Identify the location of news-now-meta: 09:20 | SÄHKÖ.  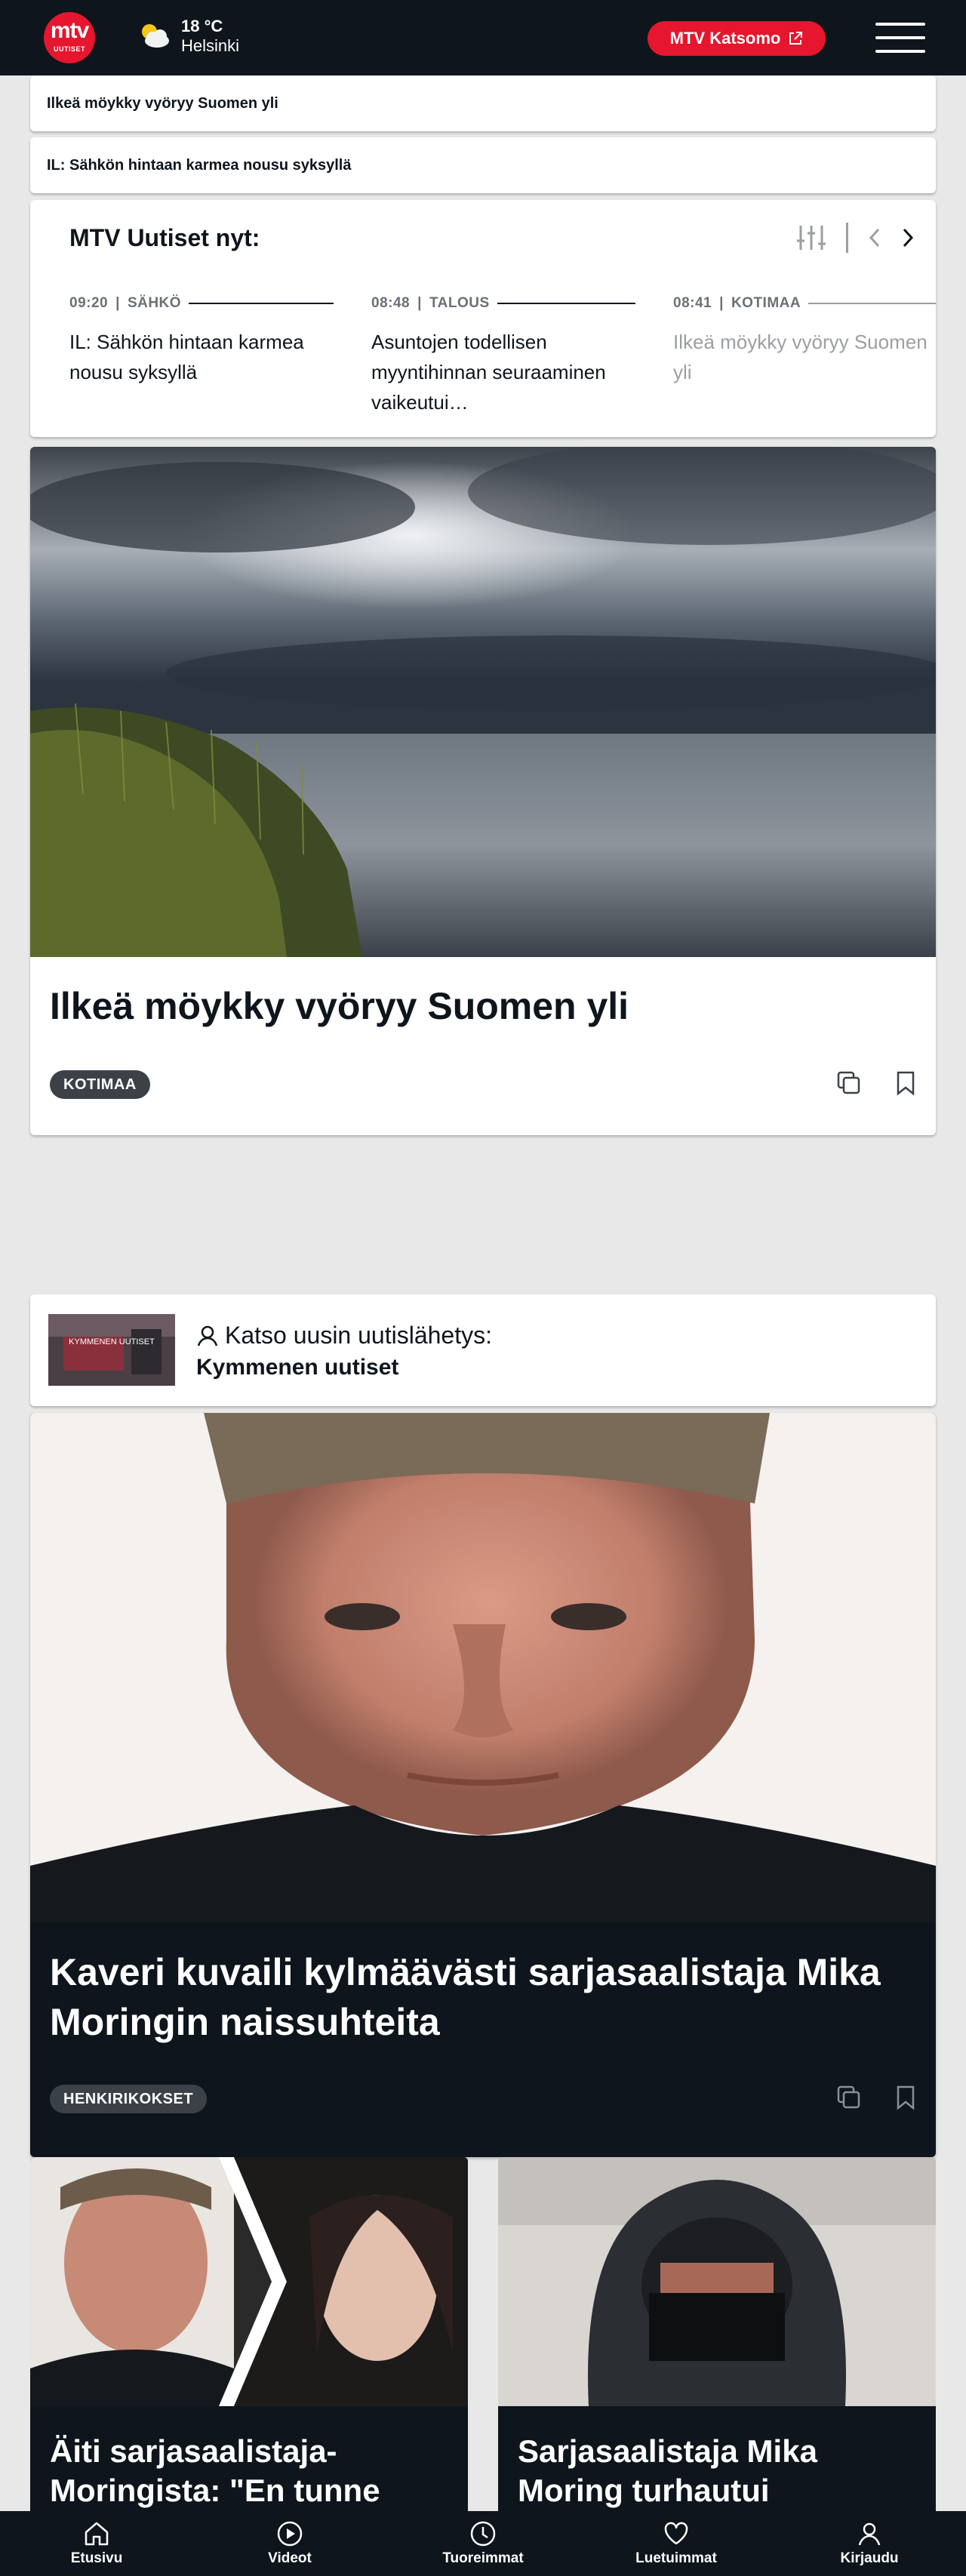
(201, 303).